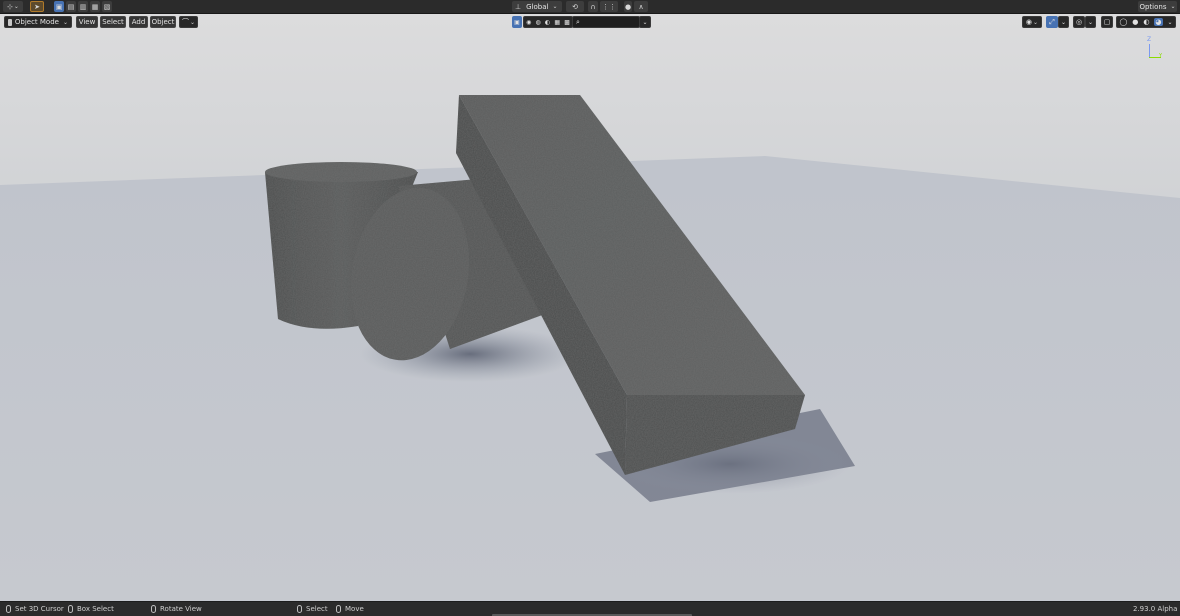 Image resolution: width=1180 pixels, height=616 pixels. What do you see at coordinates (181, 609) in the screenshot?
I see `status-rotate-view-label: Rotate View` at bounding box center [181, 609].